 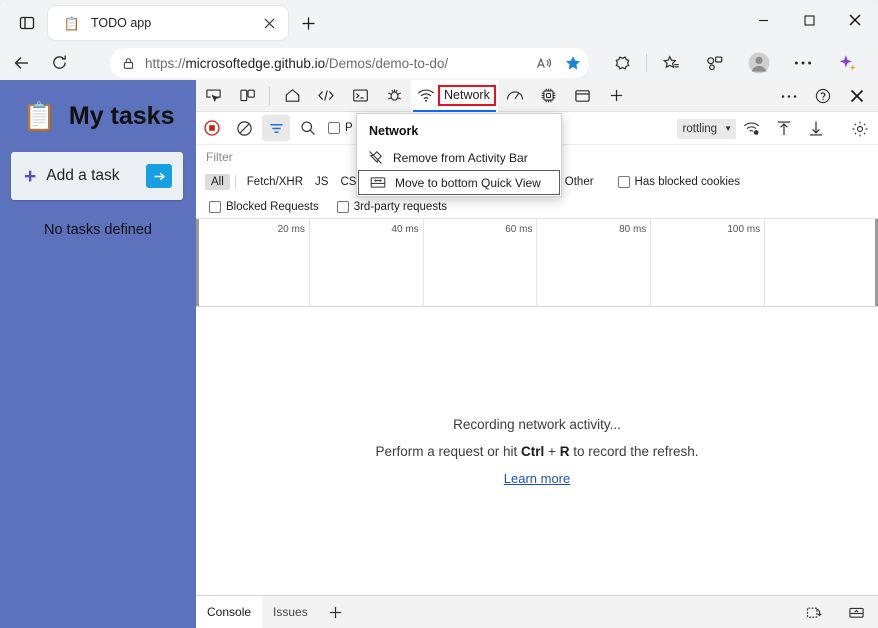 I want to click on network-overview-timeline: 20 ms 40 ms 60 ms 80 ms 100 ms, so click(x=537, y=263).